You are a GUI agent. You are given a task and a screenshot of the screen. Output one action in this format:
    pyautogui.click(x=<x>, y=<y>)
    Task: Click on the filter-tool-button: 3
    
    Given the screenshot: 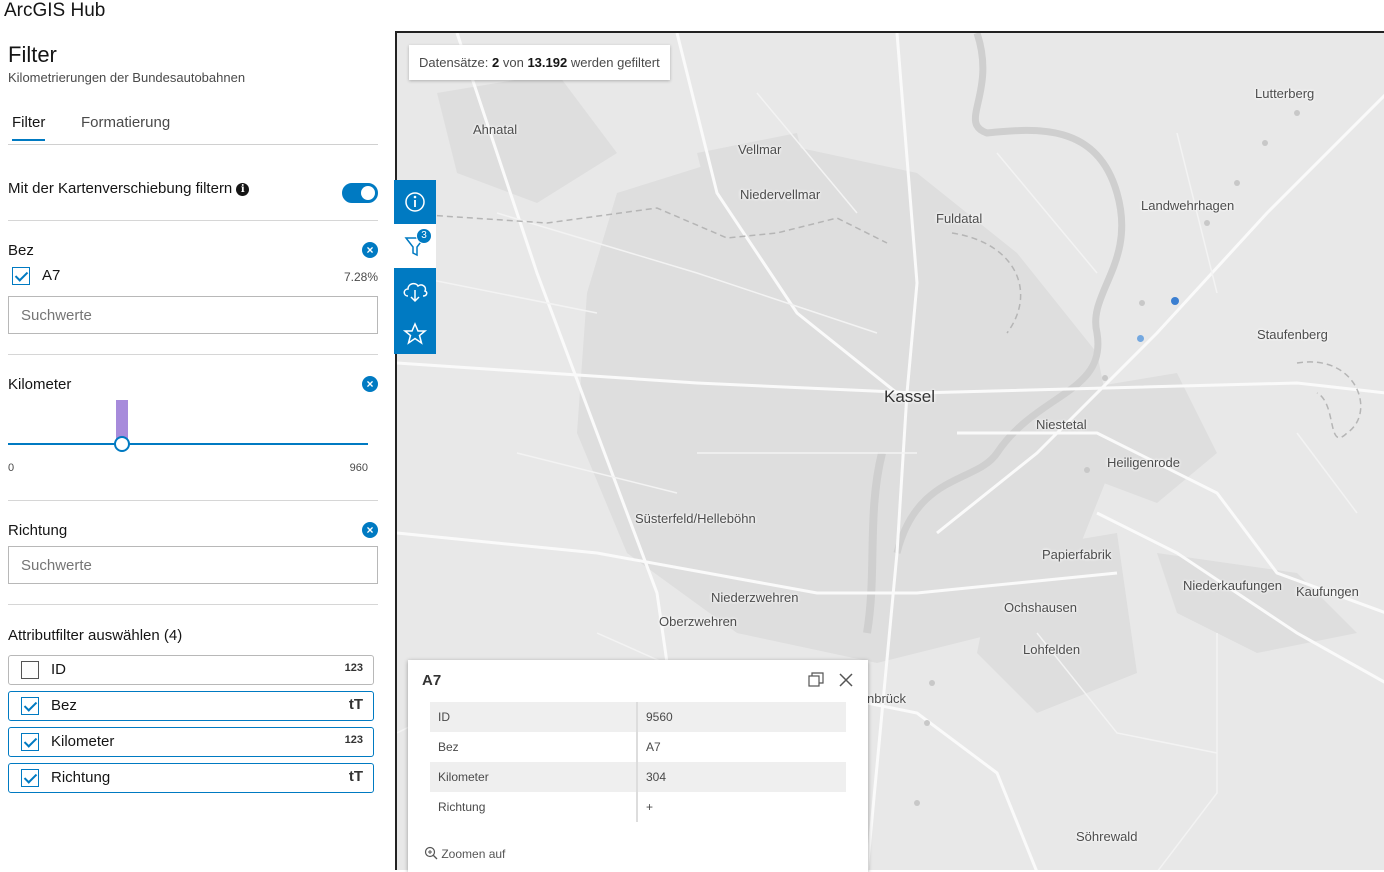 What is the action you would take?
    pyautogui.click(x=415, y=246)
    